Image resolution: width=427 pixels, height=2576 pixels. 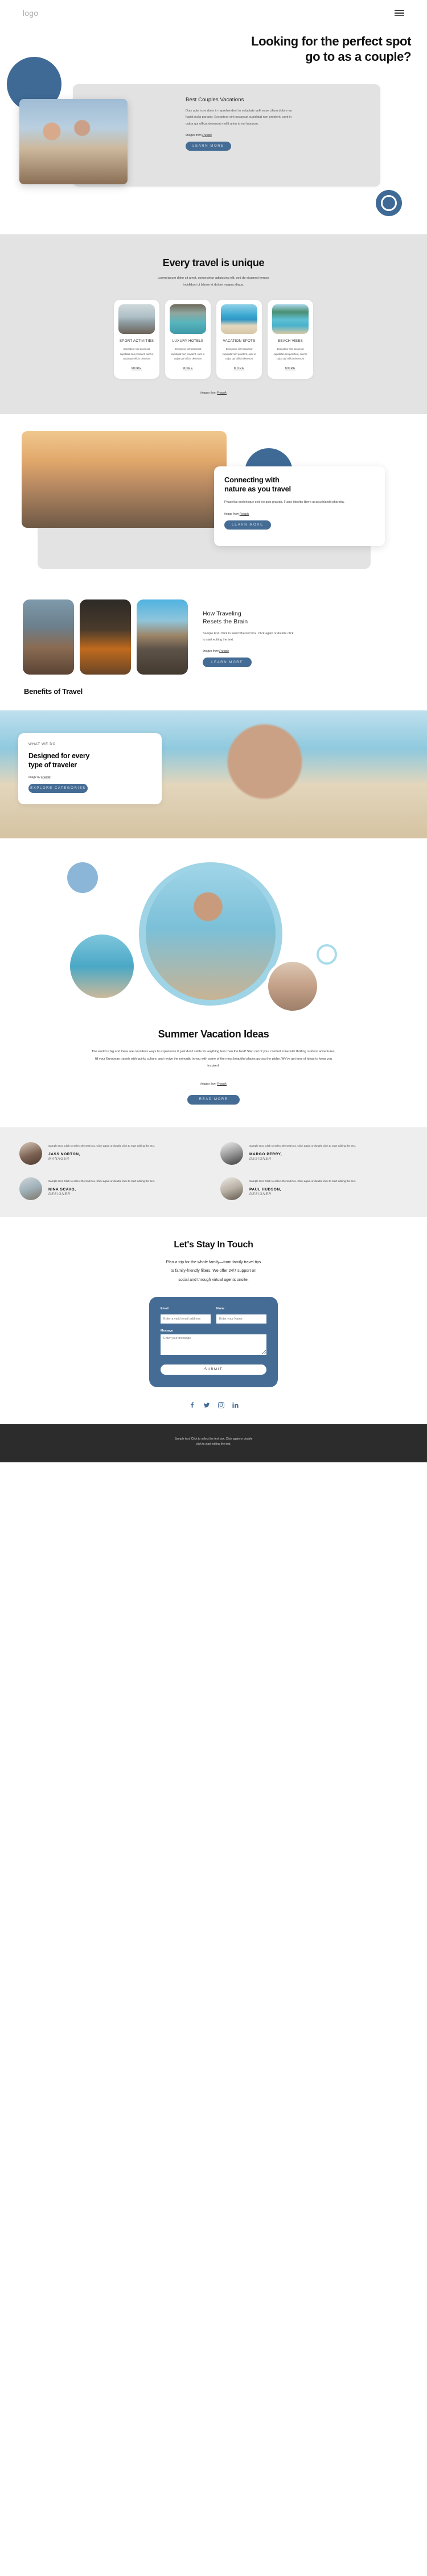 I want to click on summer-photo-collage, so click(x=213, y=942).